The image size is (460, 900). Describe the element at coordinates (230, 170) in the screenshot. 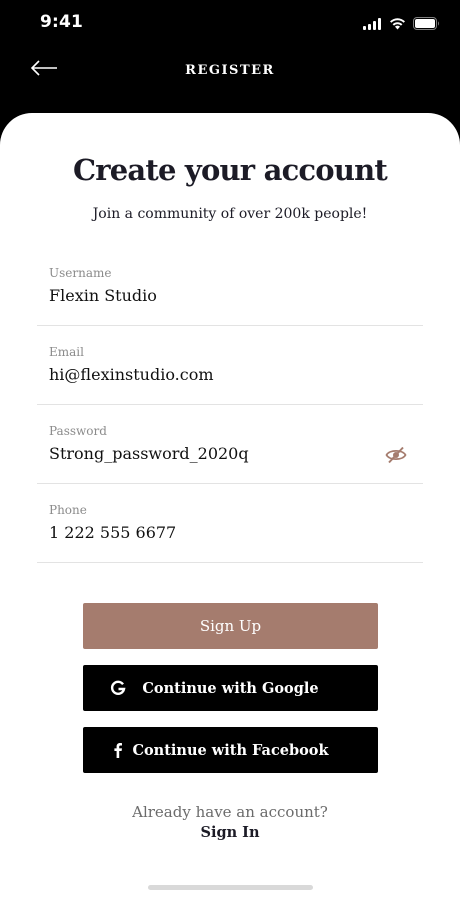

I see `page-title: Create your account` at that location.